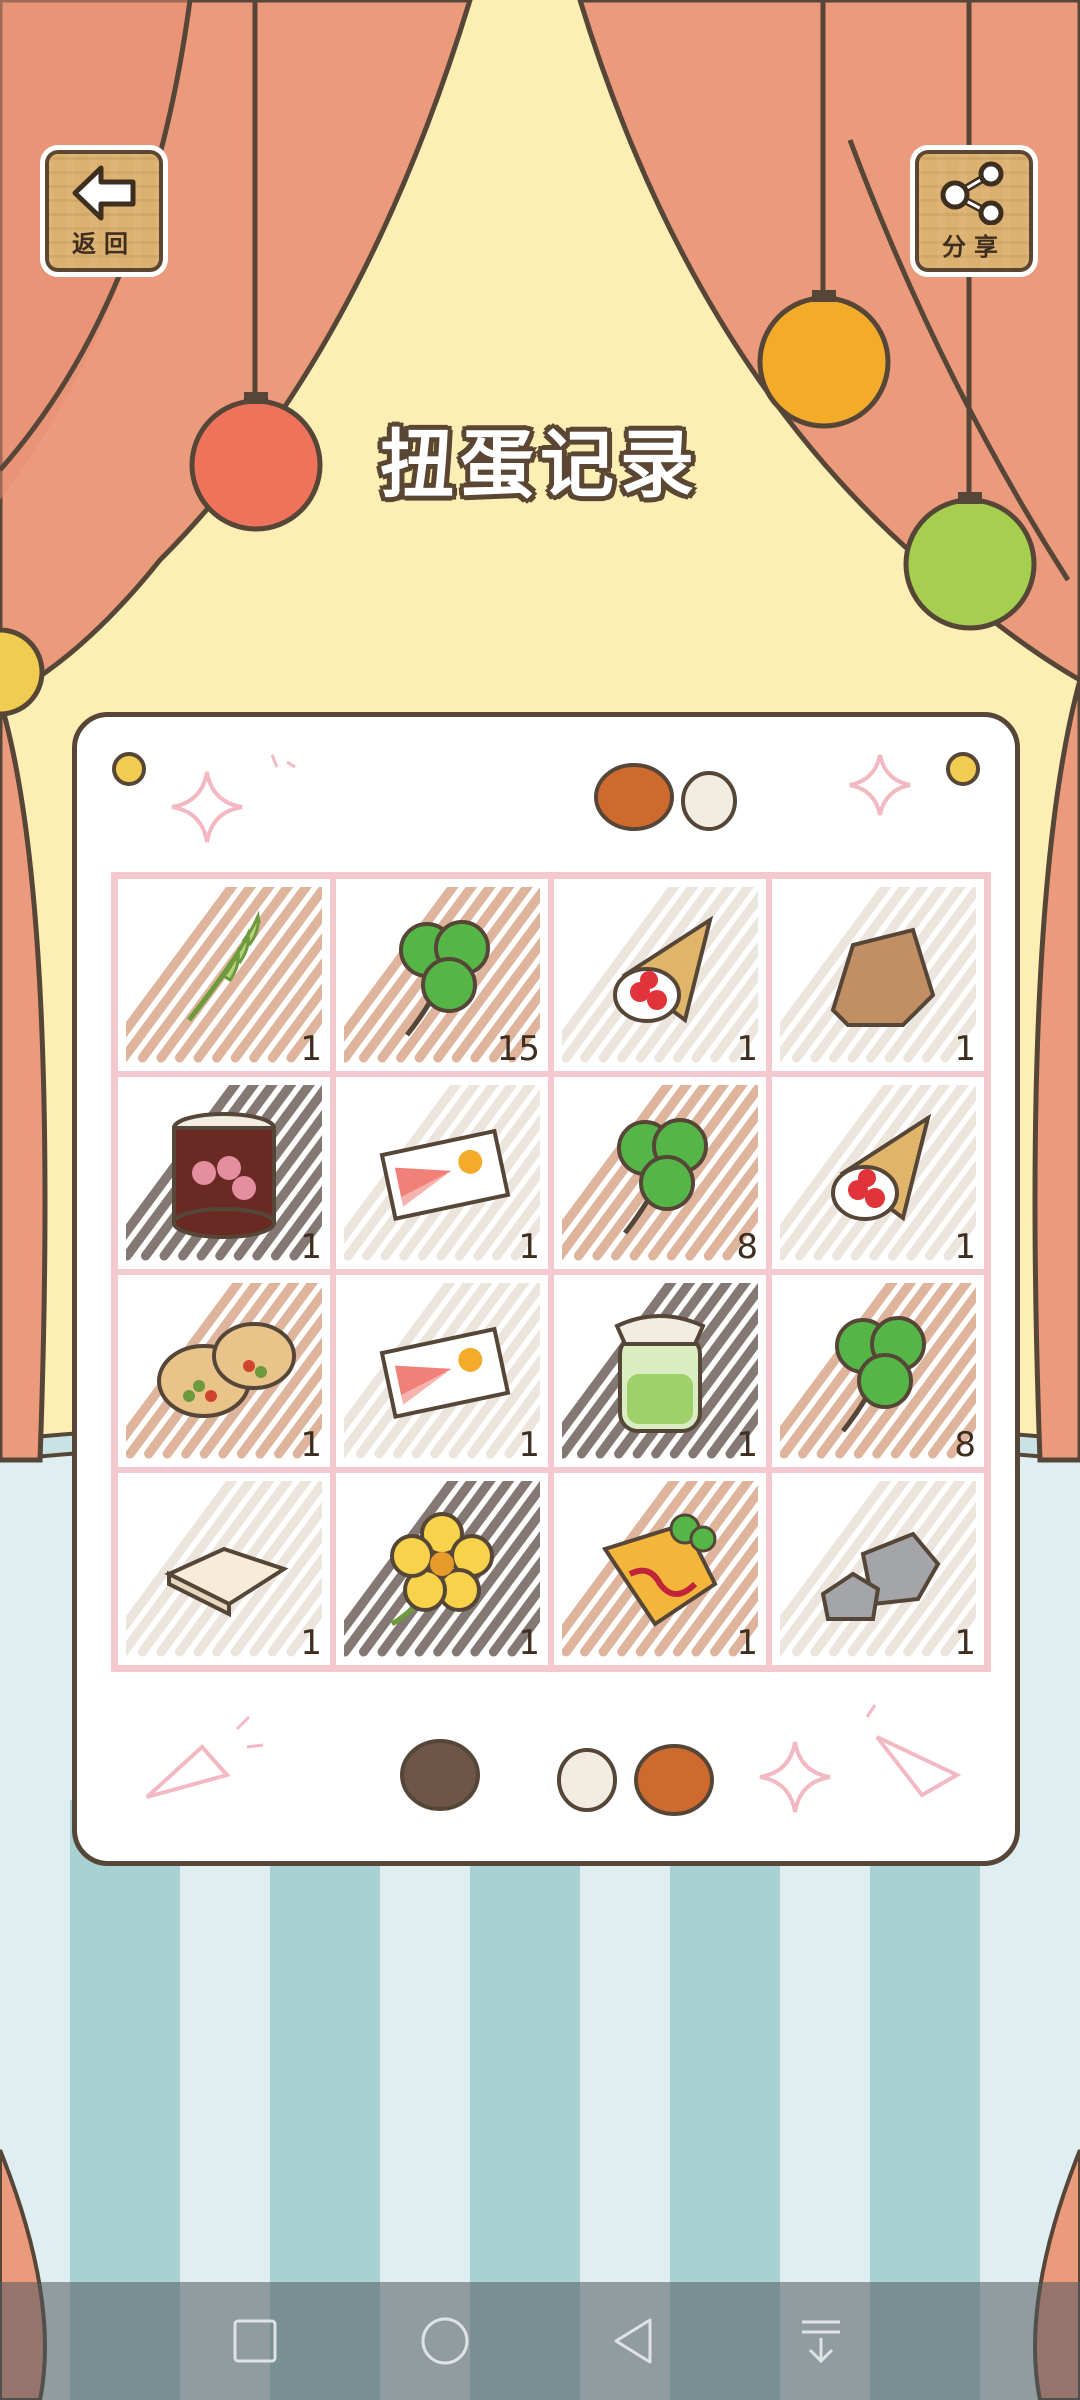  What do you see at coordinates (104, 243) in the screenshot?
I see `back-button-label: 返回` at bounding box center [104, 243].